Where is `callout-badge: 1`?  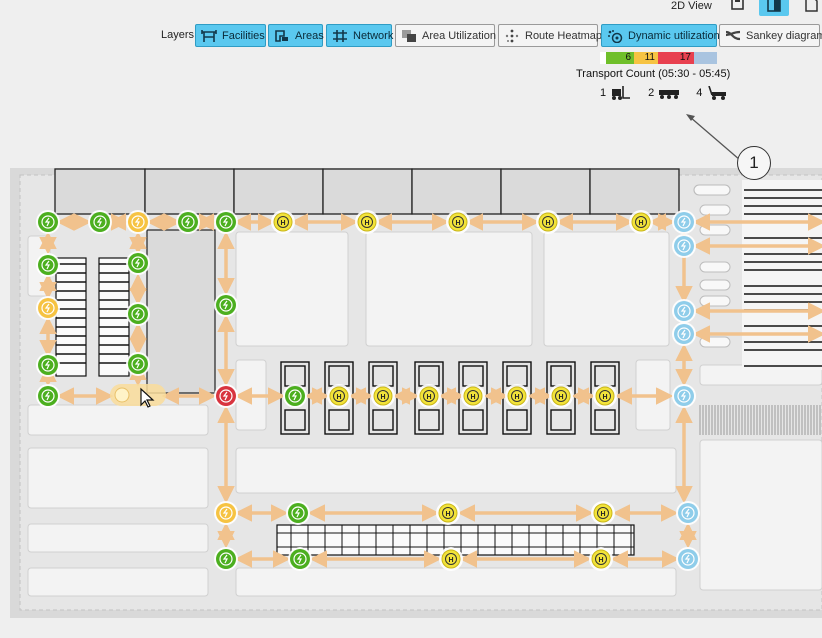 callout-badge: 1 is located at coordinates (754, 163).